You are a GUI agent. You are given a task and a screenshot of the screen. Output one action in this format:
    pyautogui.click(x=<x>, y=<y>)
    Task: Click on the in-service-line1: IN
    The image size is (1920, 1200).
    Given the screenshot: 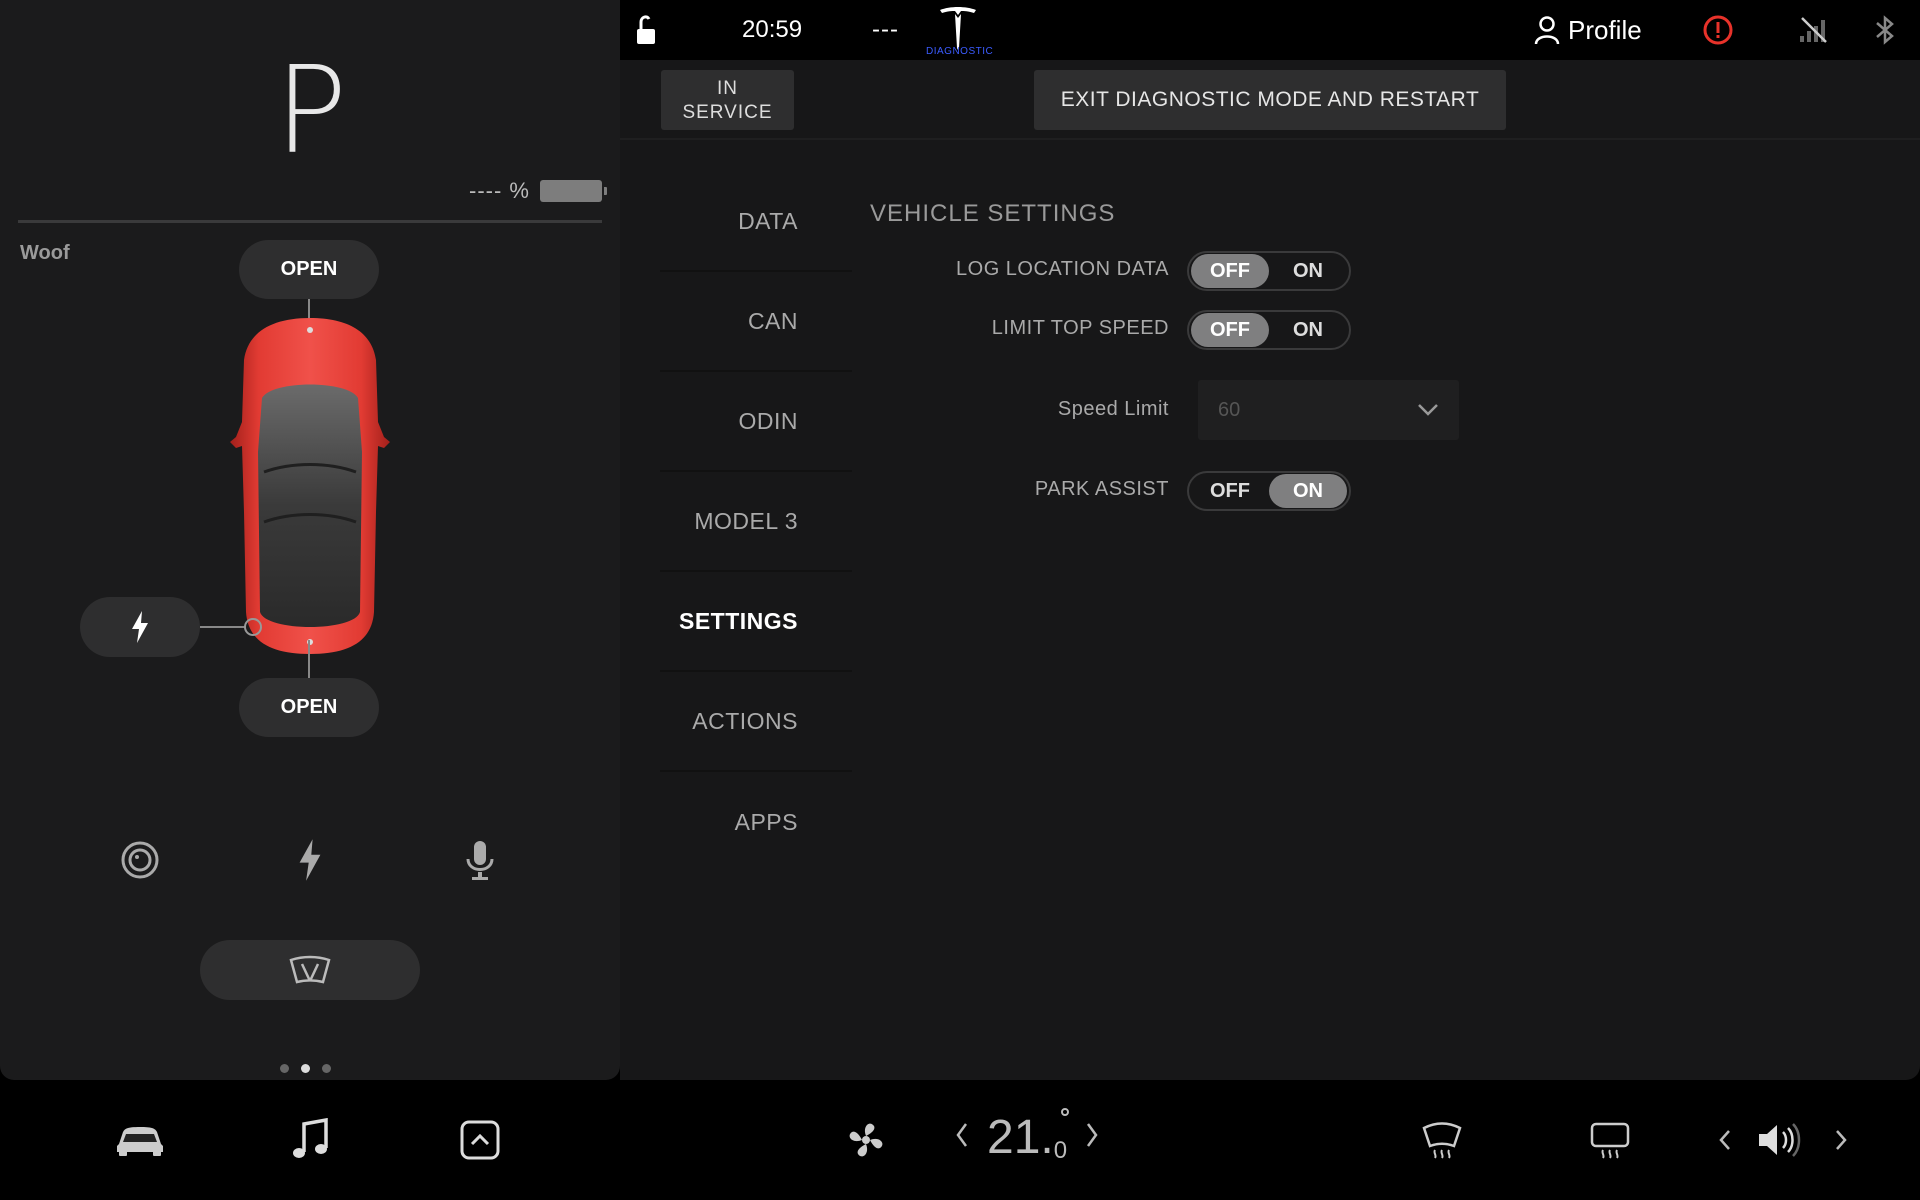 What is the action you would take?
    pyautogui.click(x=727, y=88)
    